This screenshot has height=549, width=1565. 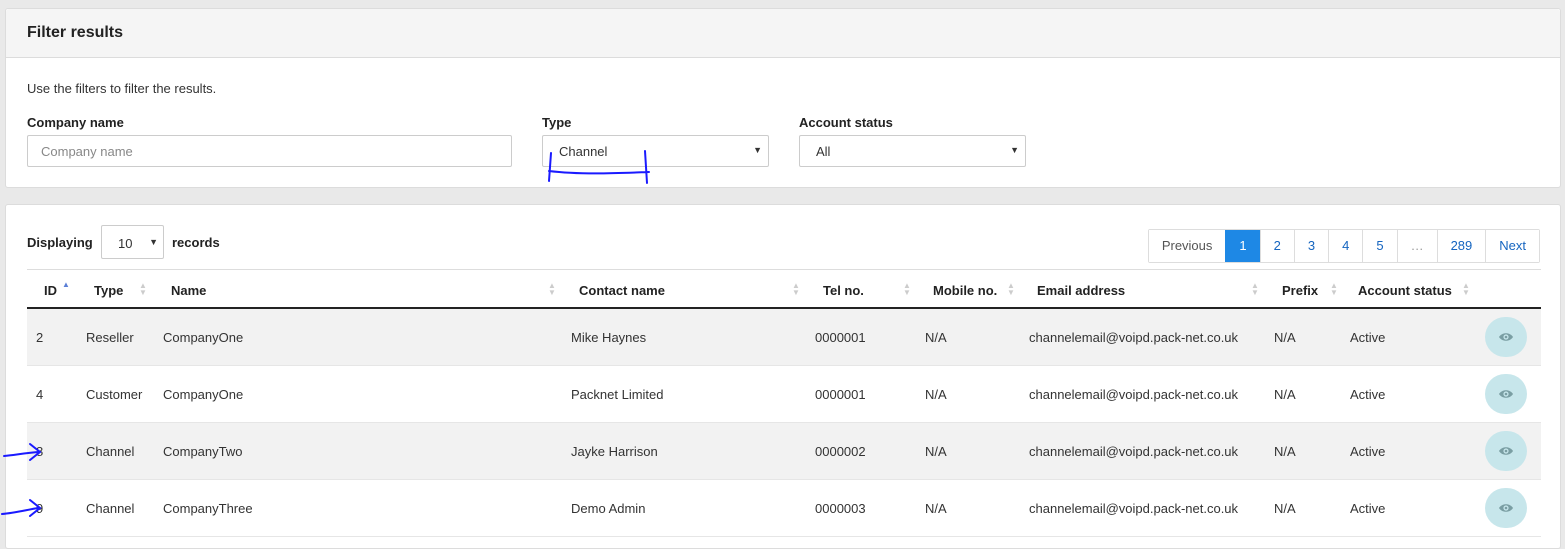 I want to click on cell-id: 4, so click(x=40, y=394).